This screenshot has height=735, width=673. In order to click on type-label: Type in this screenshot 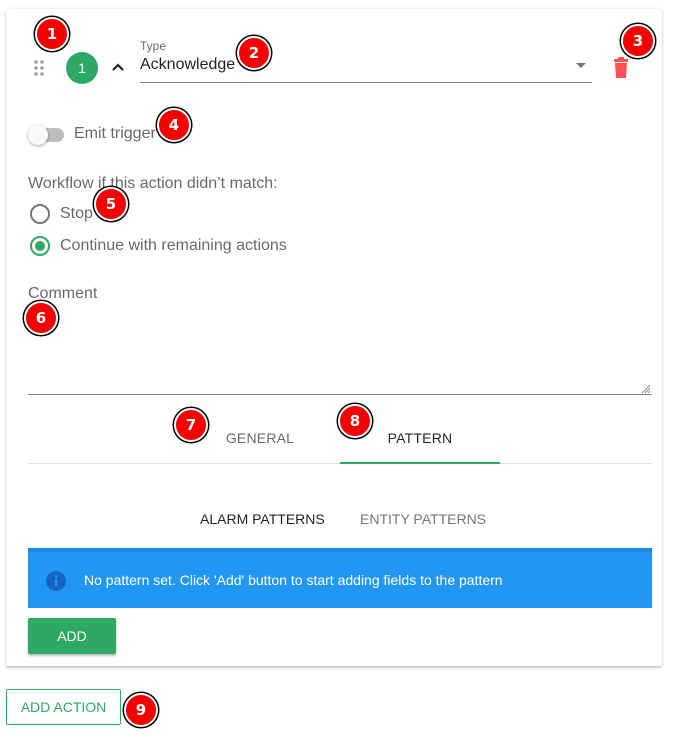, I will do `click(153, 46)`.